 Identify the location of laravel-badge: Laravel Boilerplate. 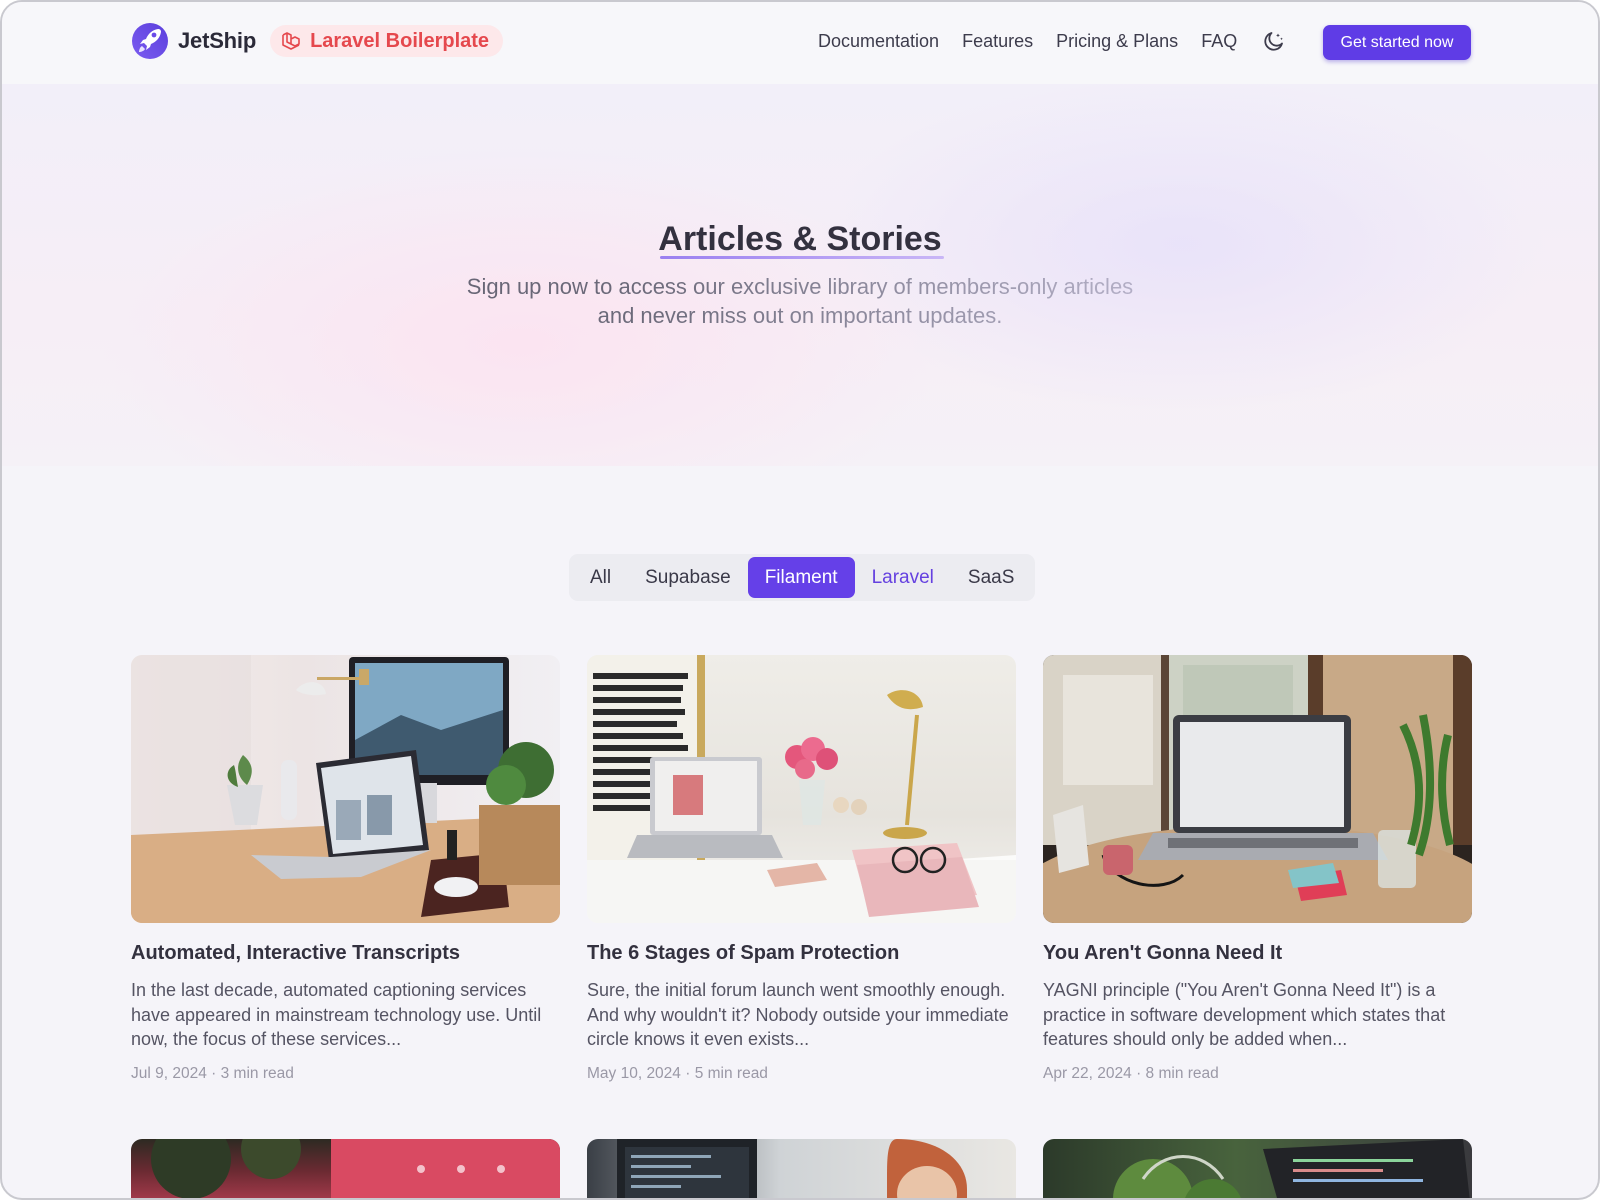
(387, 41).